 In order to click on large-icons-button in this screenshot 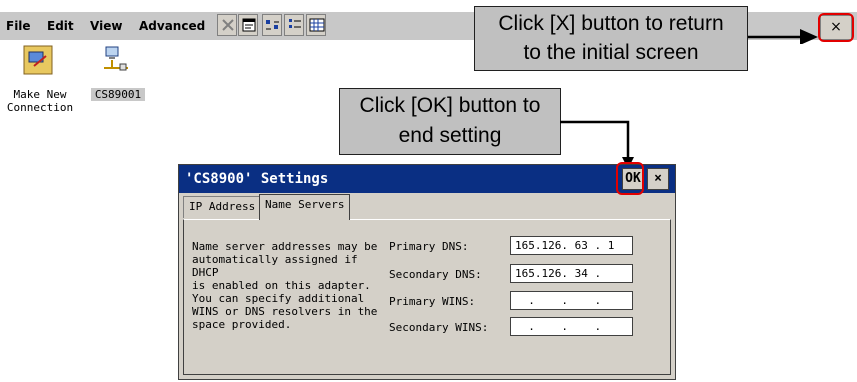, I will do `click(272, 25)`.